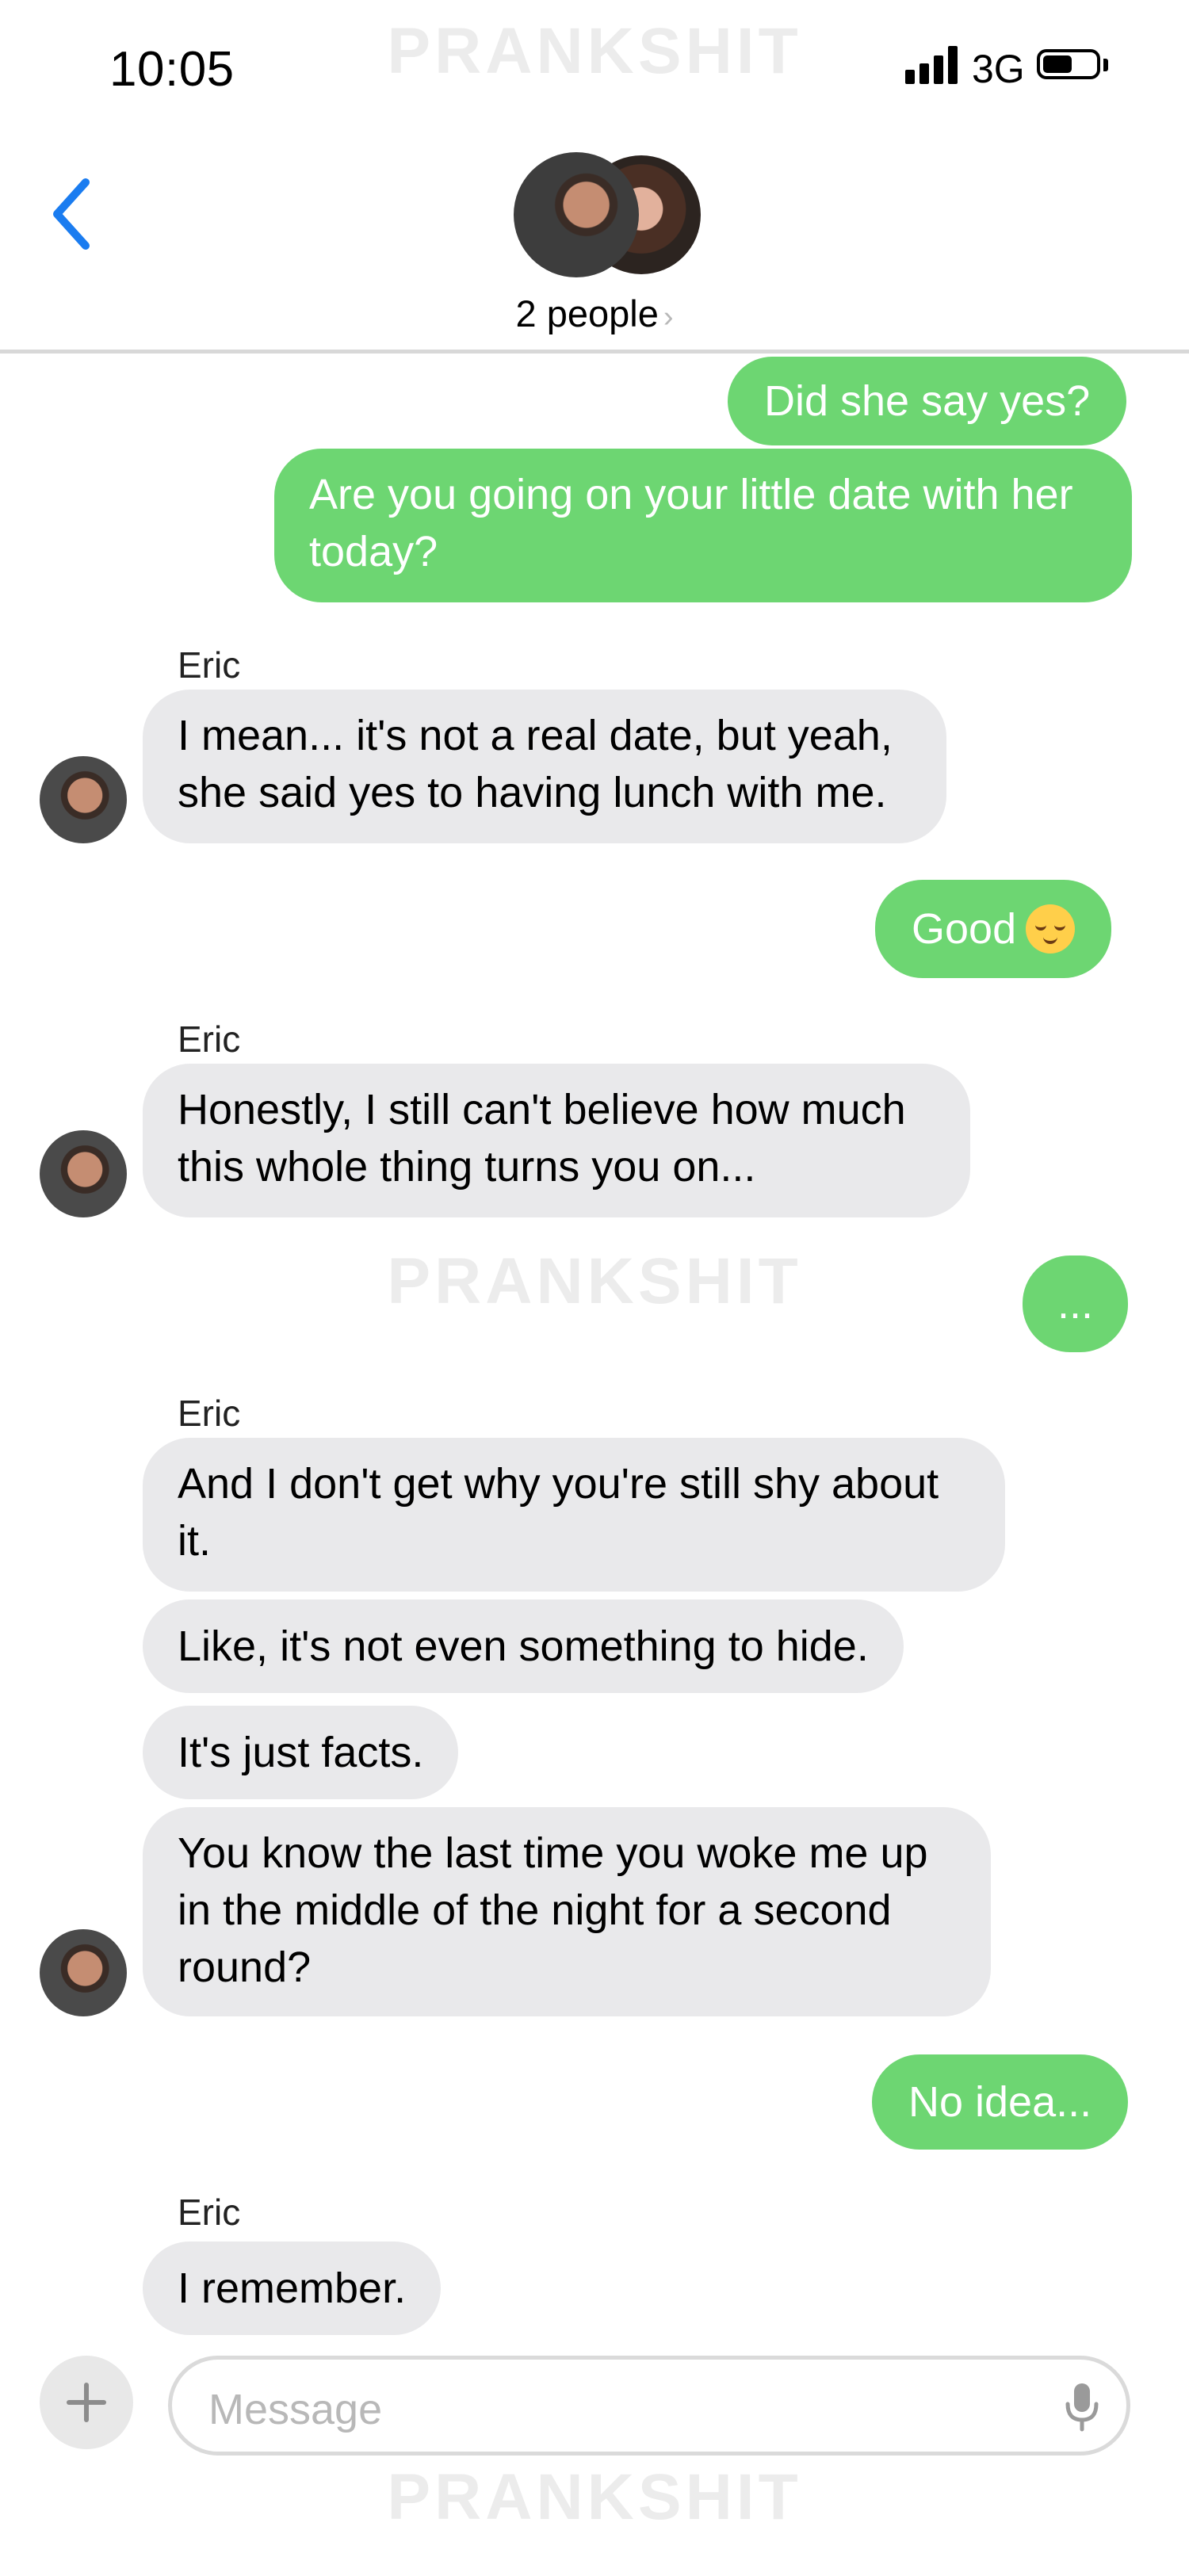 This screenshot has height=2576, width=1189. What do you see at coordinates (301, 1752) in the screenshot?
I see `message-bubble-incoming: It's just facts.` at bounding box center [301, 1752].